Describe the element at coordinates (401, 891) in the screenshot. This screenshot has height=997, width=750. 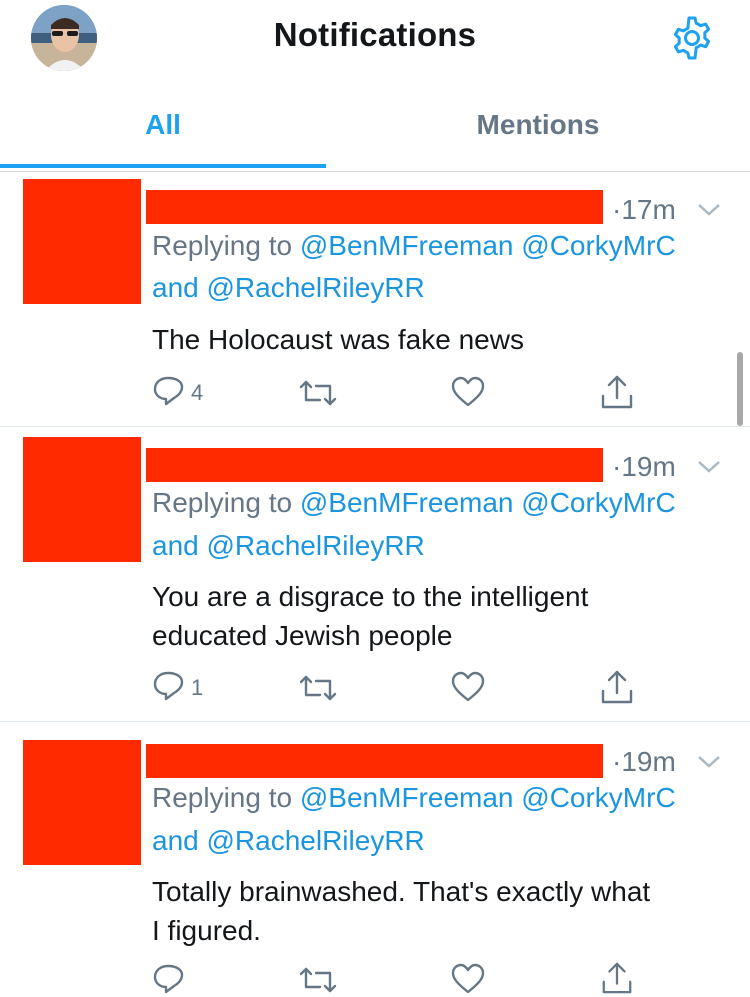
I see `tweet-text-line: Totally brainwashed. That's exactly what` at that location.